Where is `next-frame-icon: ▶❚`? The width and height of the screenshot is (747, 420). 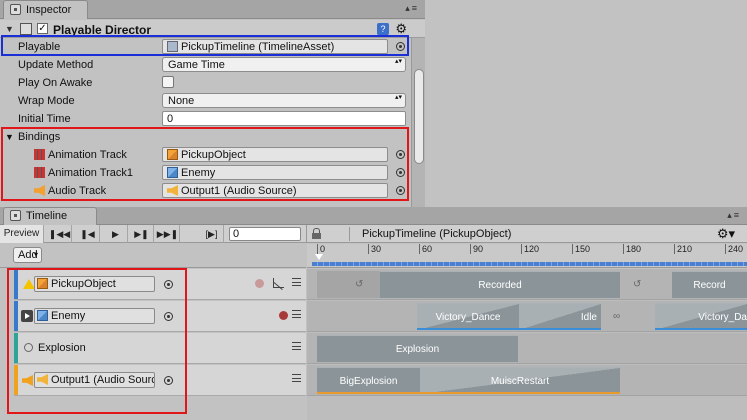
next-frame-icon: ▶❚ is located at coordinates (142, 234).